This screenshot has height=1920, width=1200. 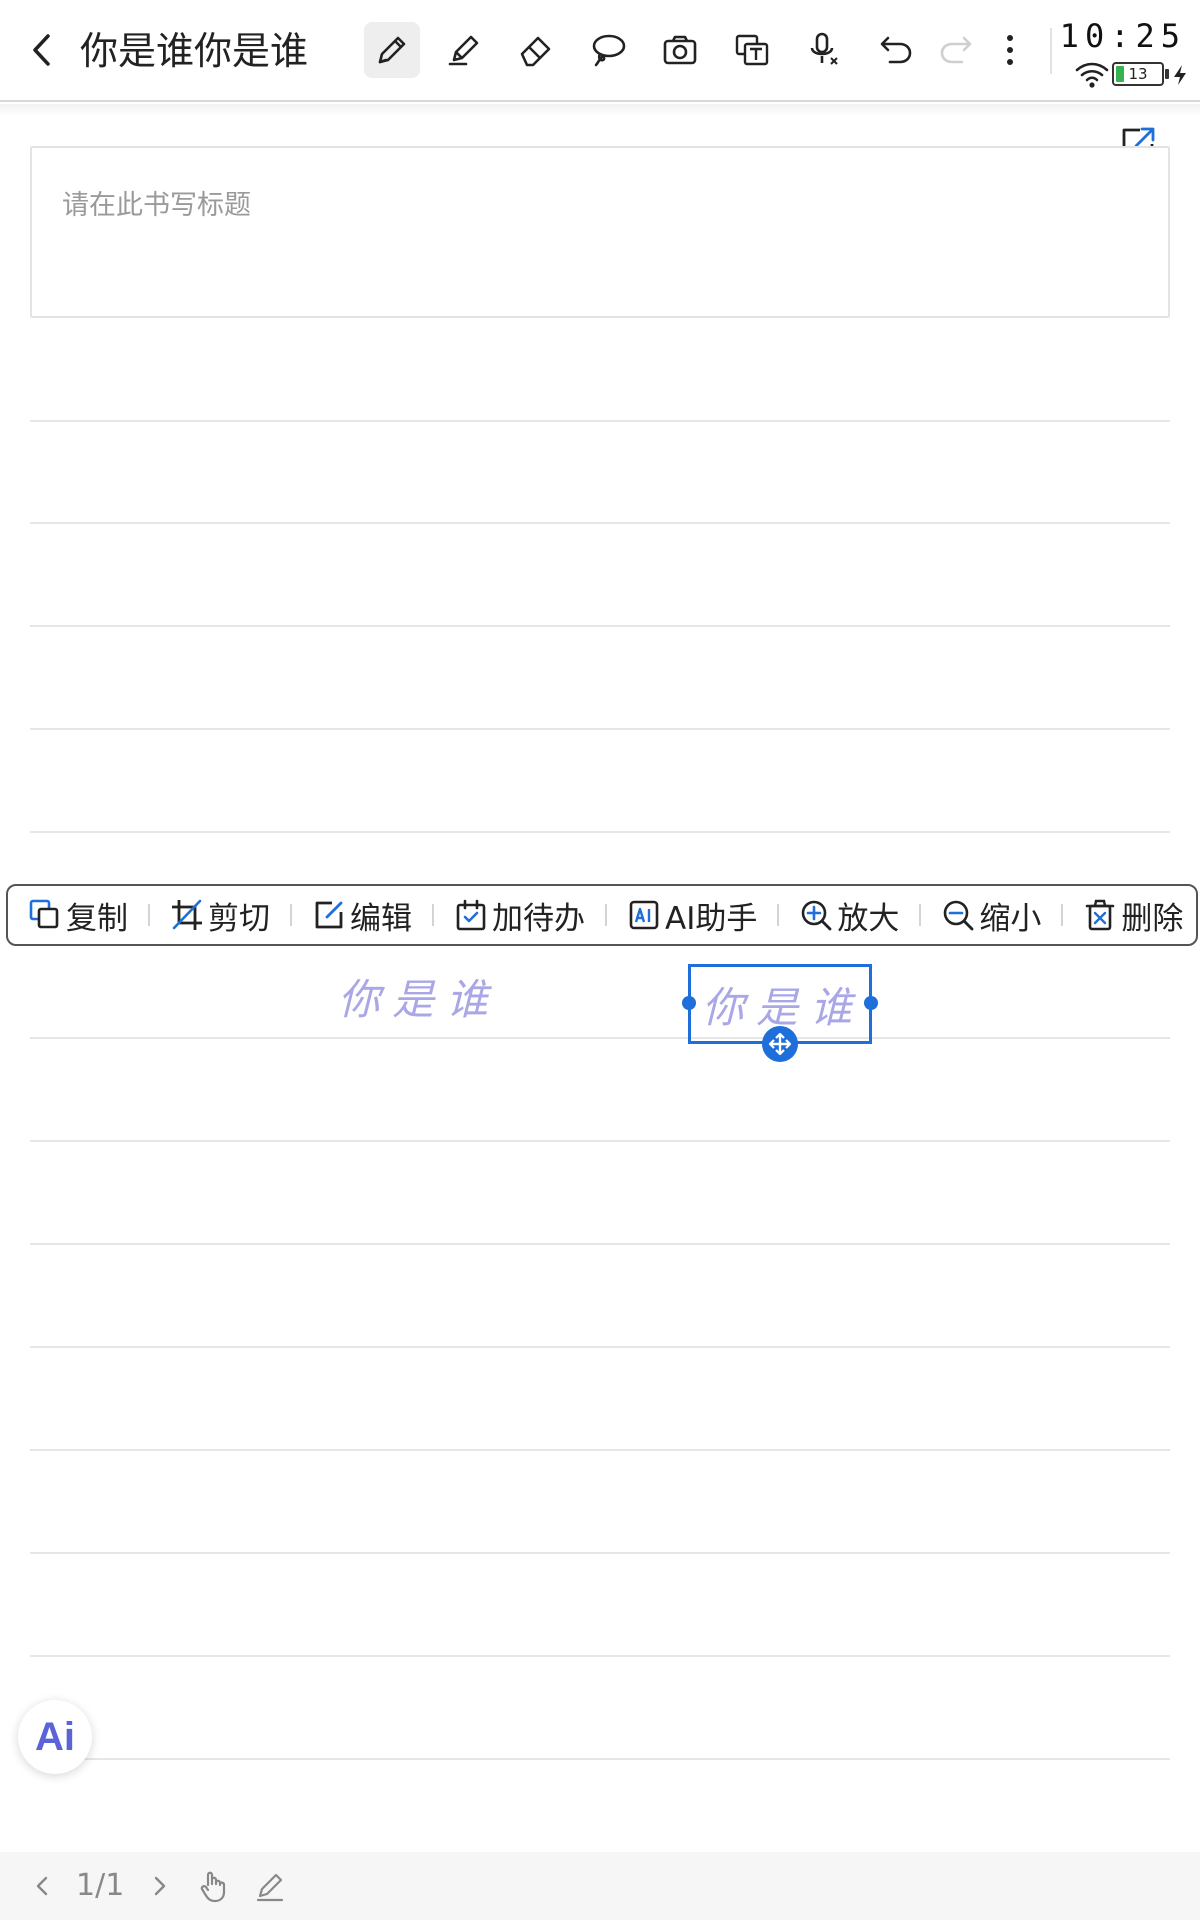 I want to click on camera-icon, so click(x=680, y=50).